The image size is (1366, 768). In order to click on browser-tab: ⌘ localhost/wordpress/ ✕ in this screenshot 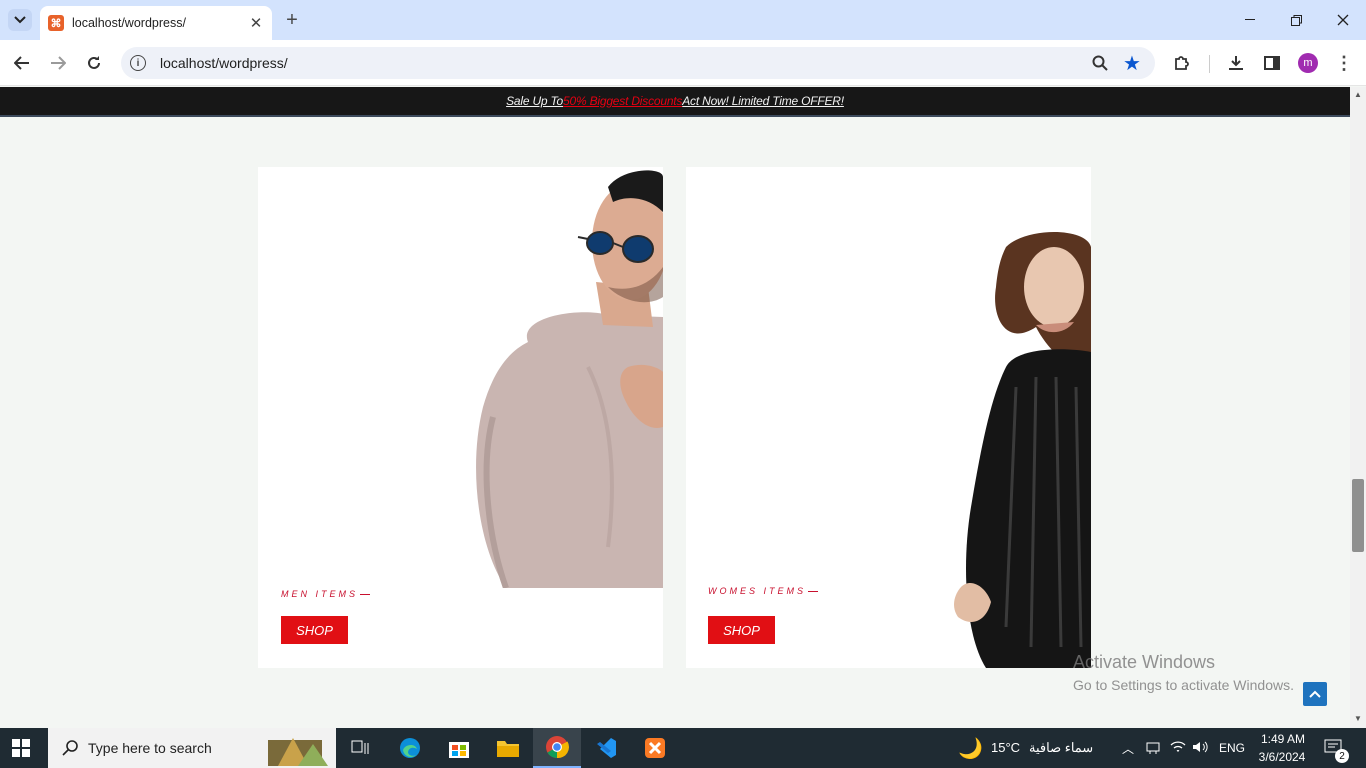, I will do `click(156, 23)`.